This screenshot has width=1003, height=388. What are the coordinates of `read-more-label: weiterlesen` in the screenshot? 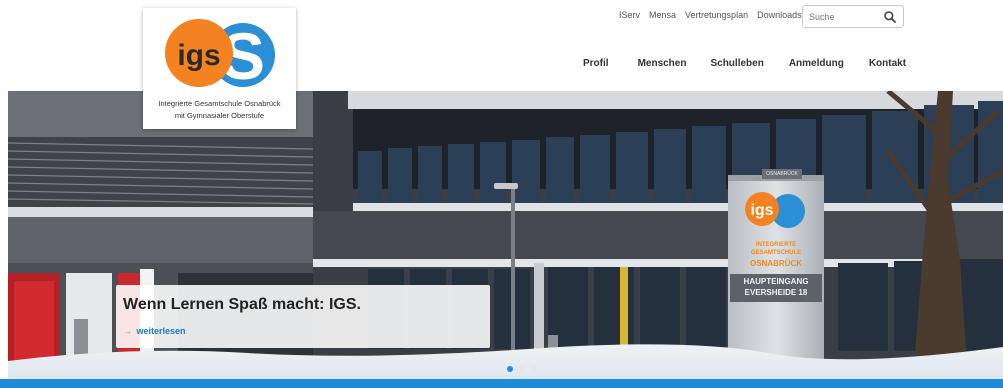 It's located at (161, 331).